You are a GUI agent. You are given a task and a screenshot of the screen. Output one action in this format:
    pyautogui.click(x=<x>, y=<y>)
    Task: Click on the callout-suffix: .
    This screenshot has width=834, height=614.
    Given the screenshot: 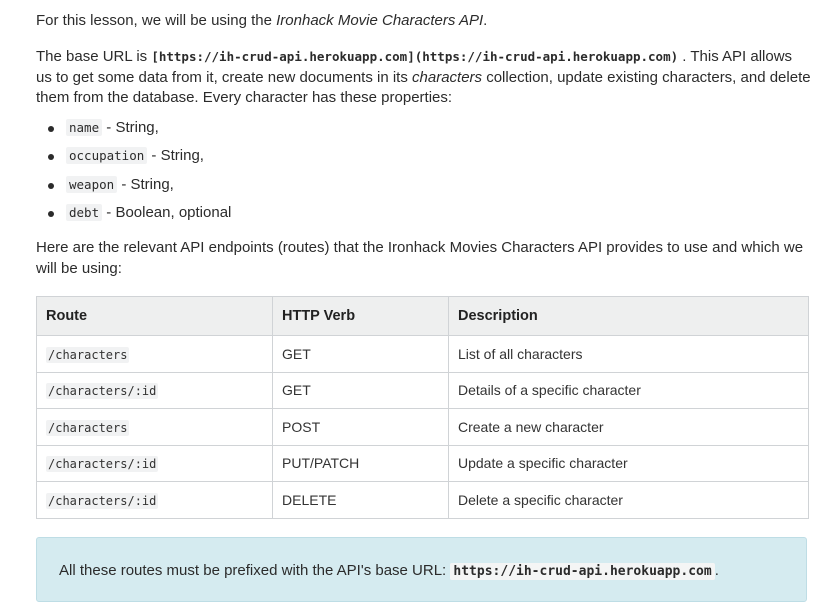 What is the action you would take?
    pyautogui.click(x=716, y=570)
    